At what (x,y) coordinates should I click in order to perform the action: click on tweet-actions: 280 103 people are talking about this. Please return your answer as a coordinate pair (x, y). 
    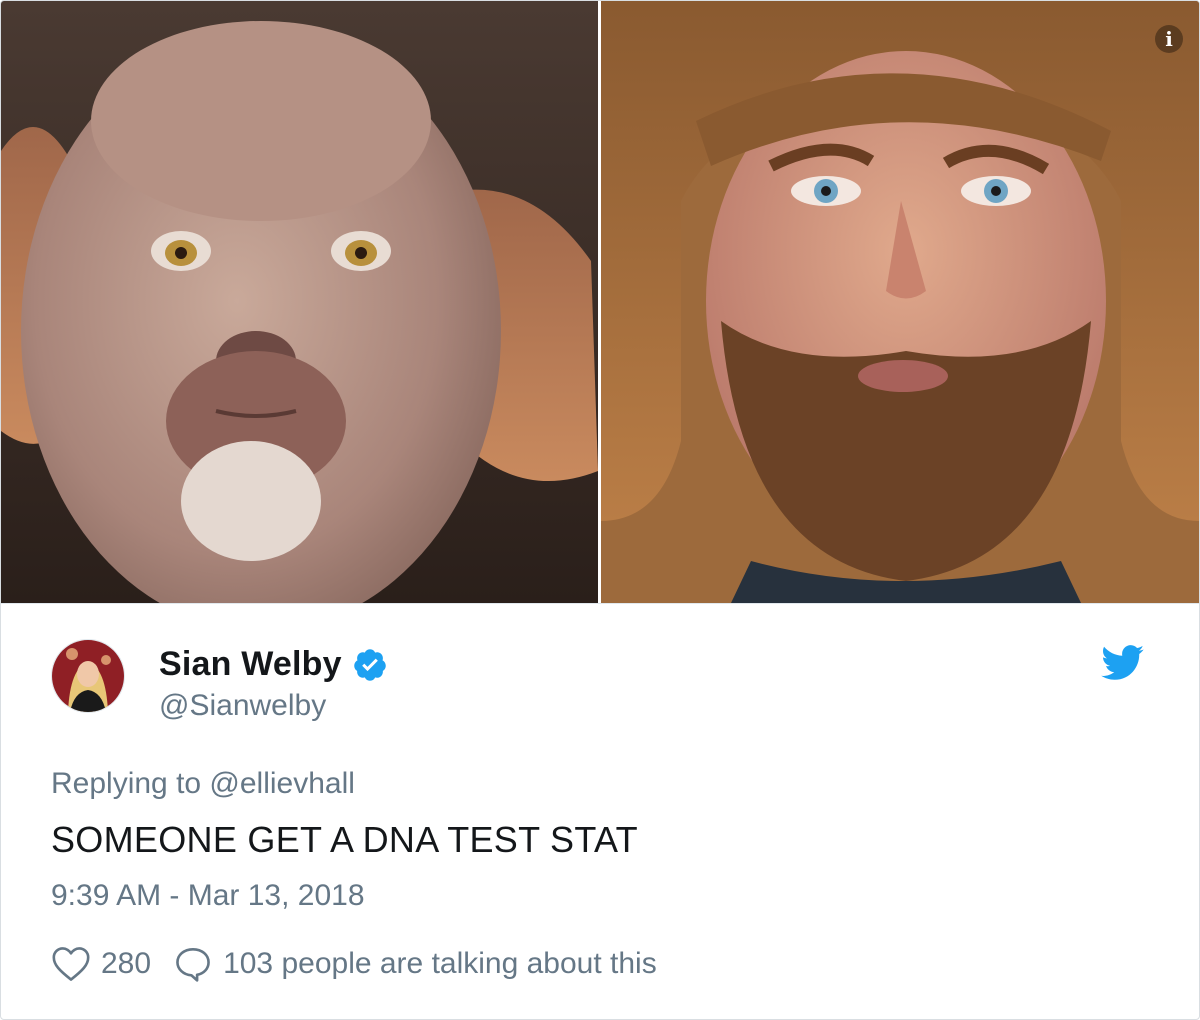
    Looking at the image, I should click on (354, 964).